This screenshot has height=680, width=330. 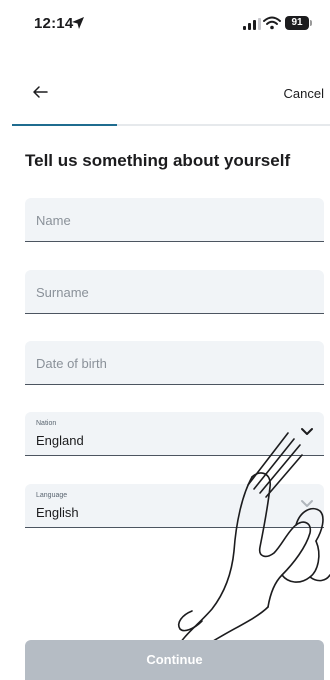 What do you see at coordinates (62, 292) in the screenshot?
I see `surname-placeholder: Surname` at bounding box center [62, 292].